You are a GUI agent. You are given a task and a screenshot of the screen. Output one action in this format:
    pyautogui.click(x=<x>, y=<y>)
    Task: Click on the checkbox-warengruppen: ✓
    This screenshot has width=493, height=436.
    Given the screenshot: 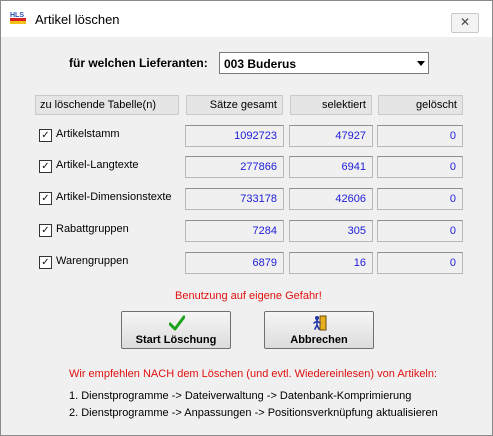 What is the action you would take?
    pyautogui.click(x=45, y=262)
    